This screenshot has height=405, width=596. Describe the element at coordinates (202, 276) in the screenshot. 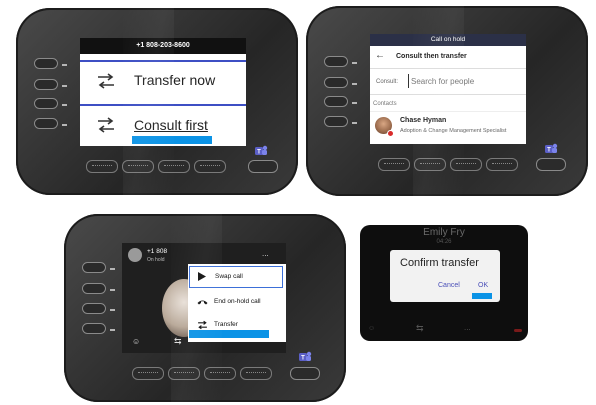

I see `play-icon` at that location.